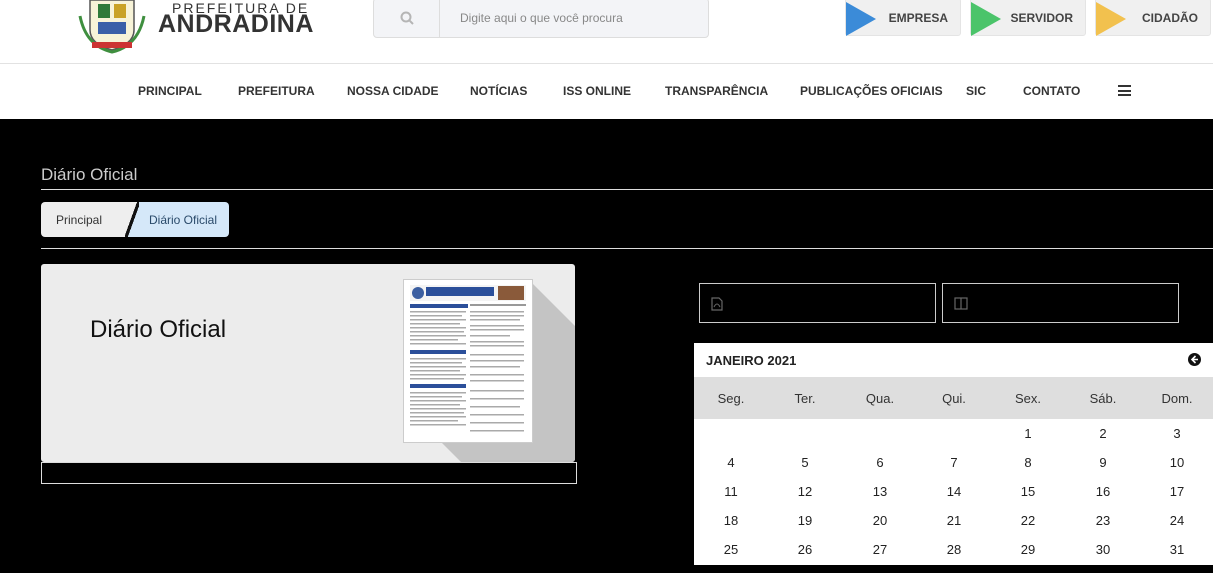 The image size is (1213, 573). What do you see at coordinates (880, 491) in the screenshot?
I see `calendar-day: 13` at bounding box center [880, 491].